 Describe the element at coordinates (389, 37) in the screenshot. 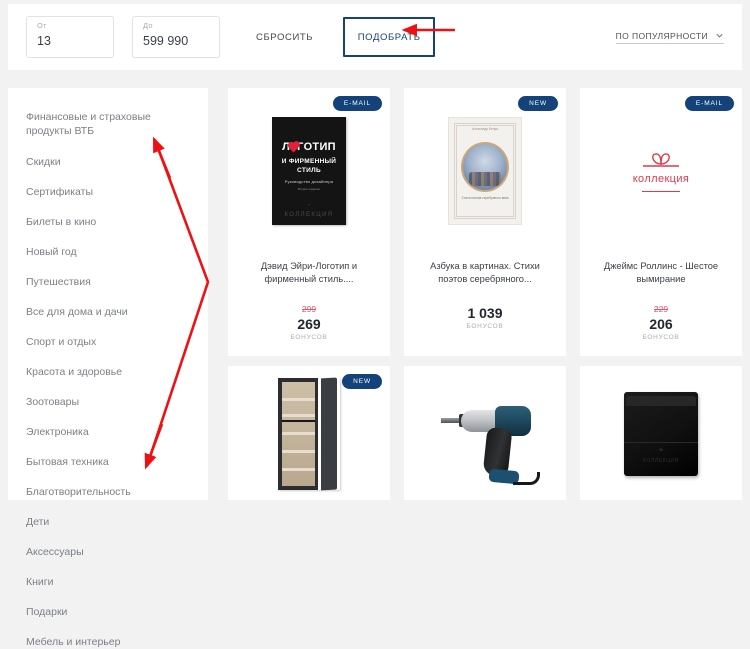

I see `apply-filters-button: ПОДОБРАТЬ` at that location.